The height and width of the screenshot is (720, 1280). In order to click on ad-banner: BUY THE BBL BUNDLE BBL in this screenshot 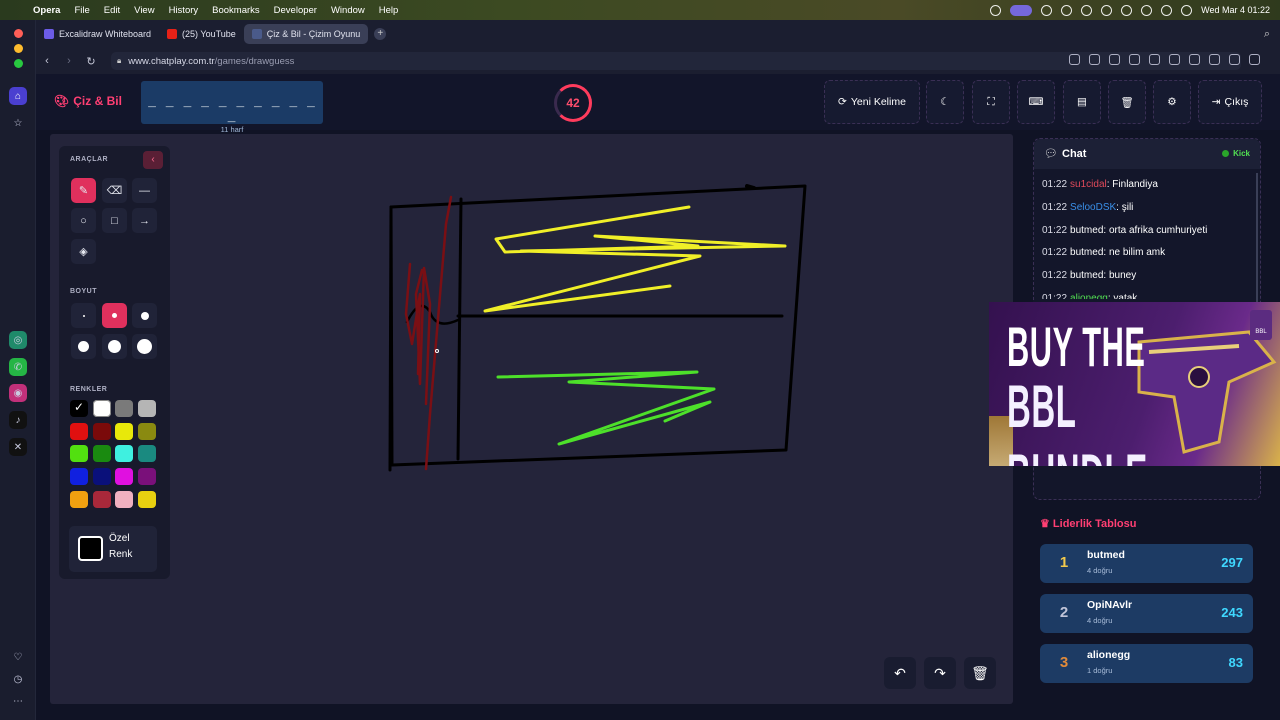, I will do `click(1134, 384)`.